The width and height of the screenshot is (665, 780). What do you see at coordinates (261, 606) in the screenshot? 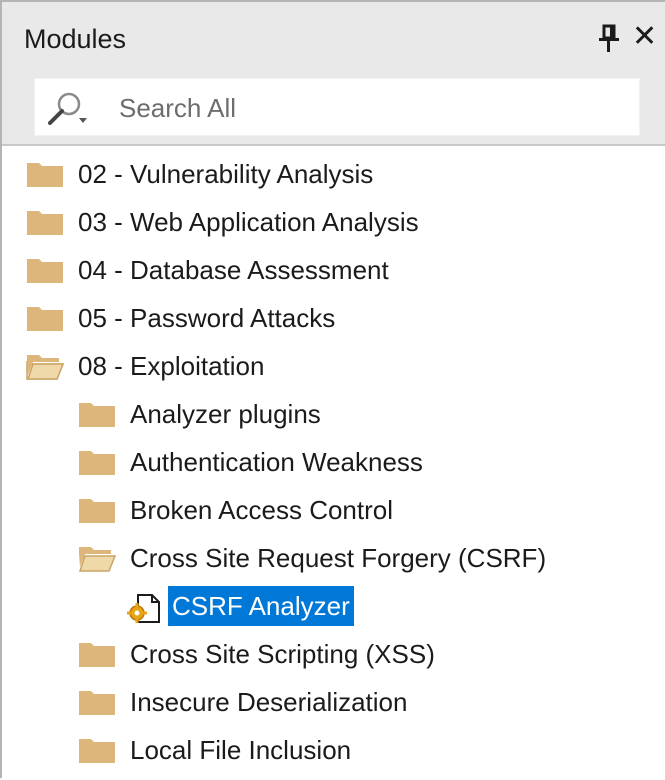
I see `tree-item-label: CSRF Analyzer` at bounding box center [261, 606].